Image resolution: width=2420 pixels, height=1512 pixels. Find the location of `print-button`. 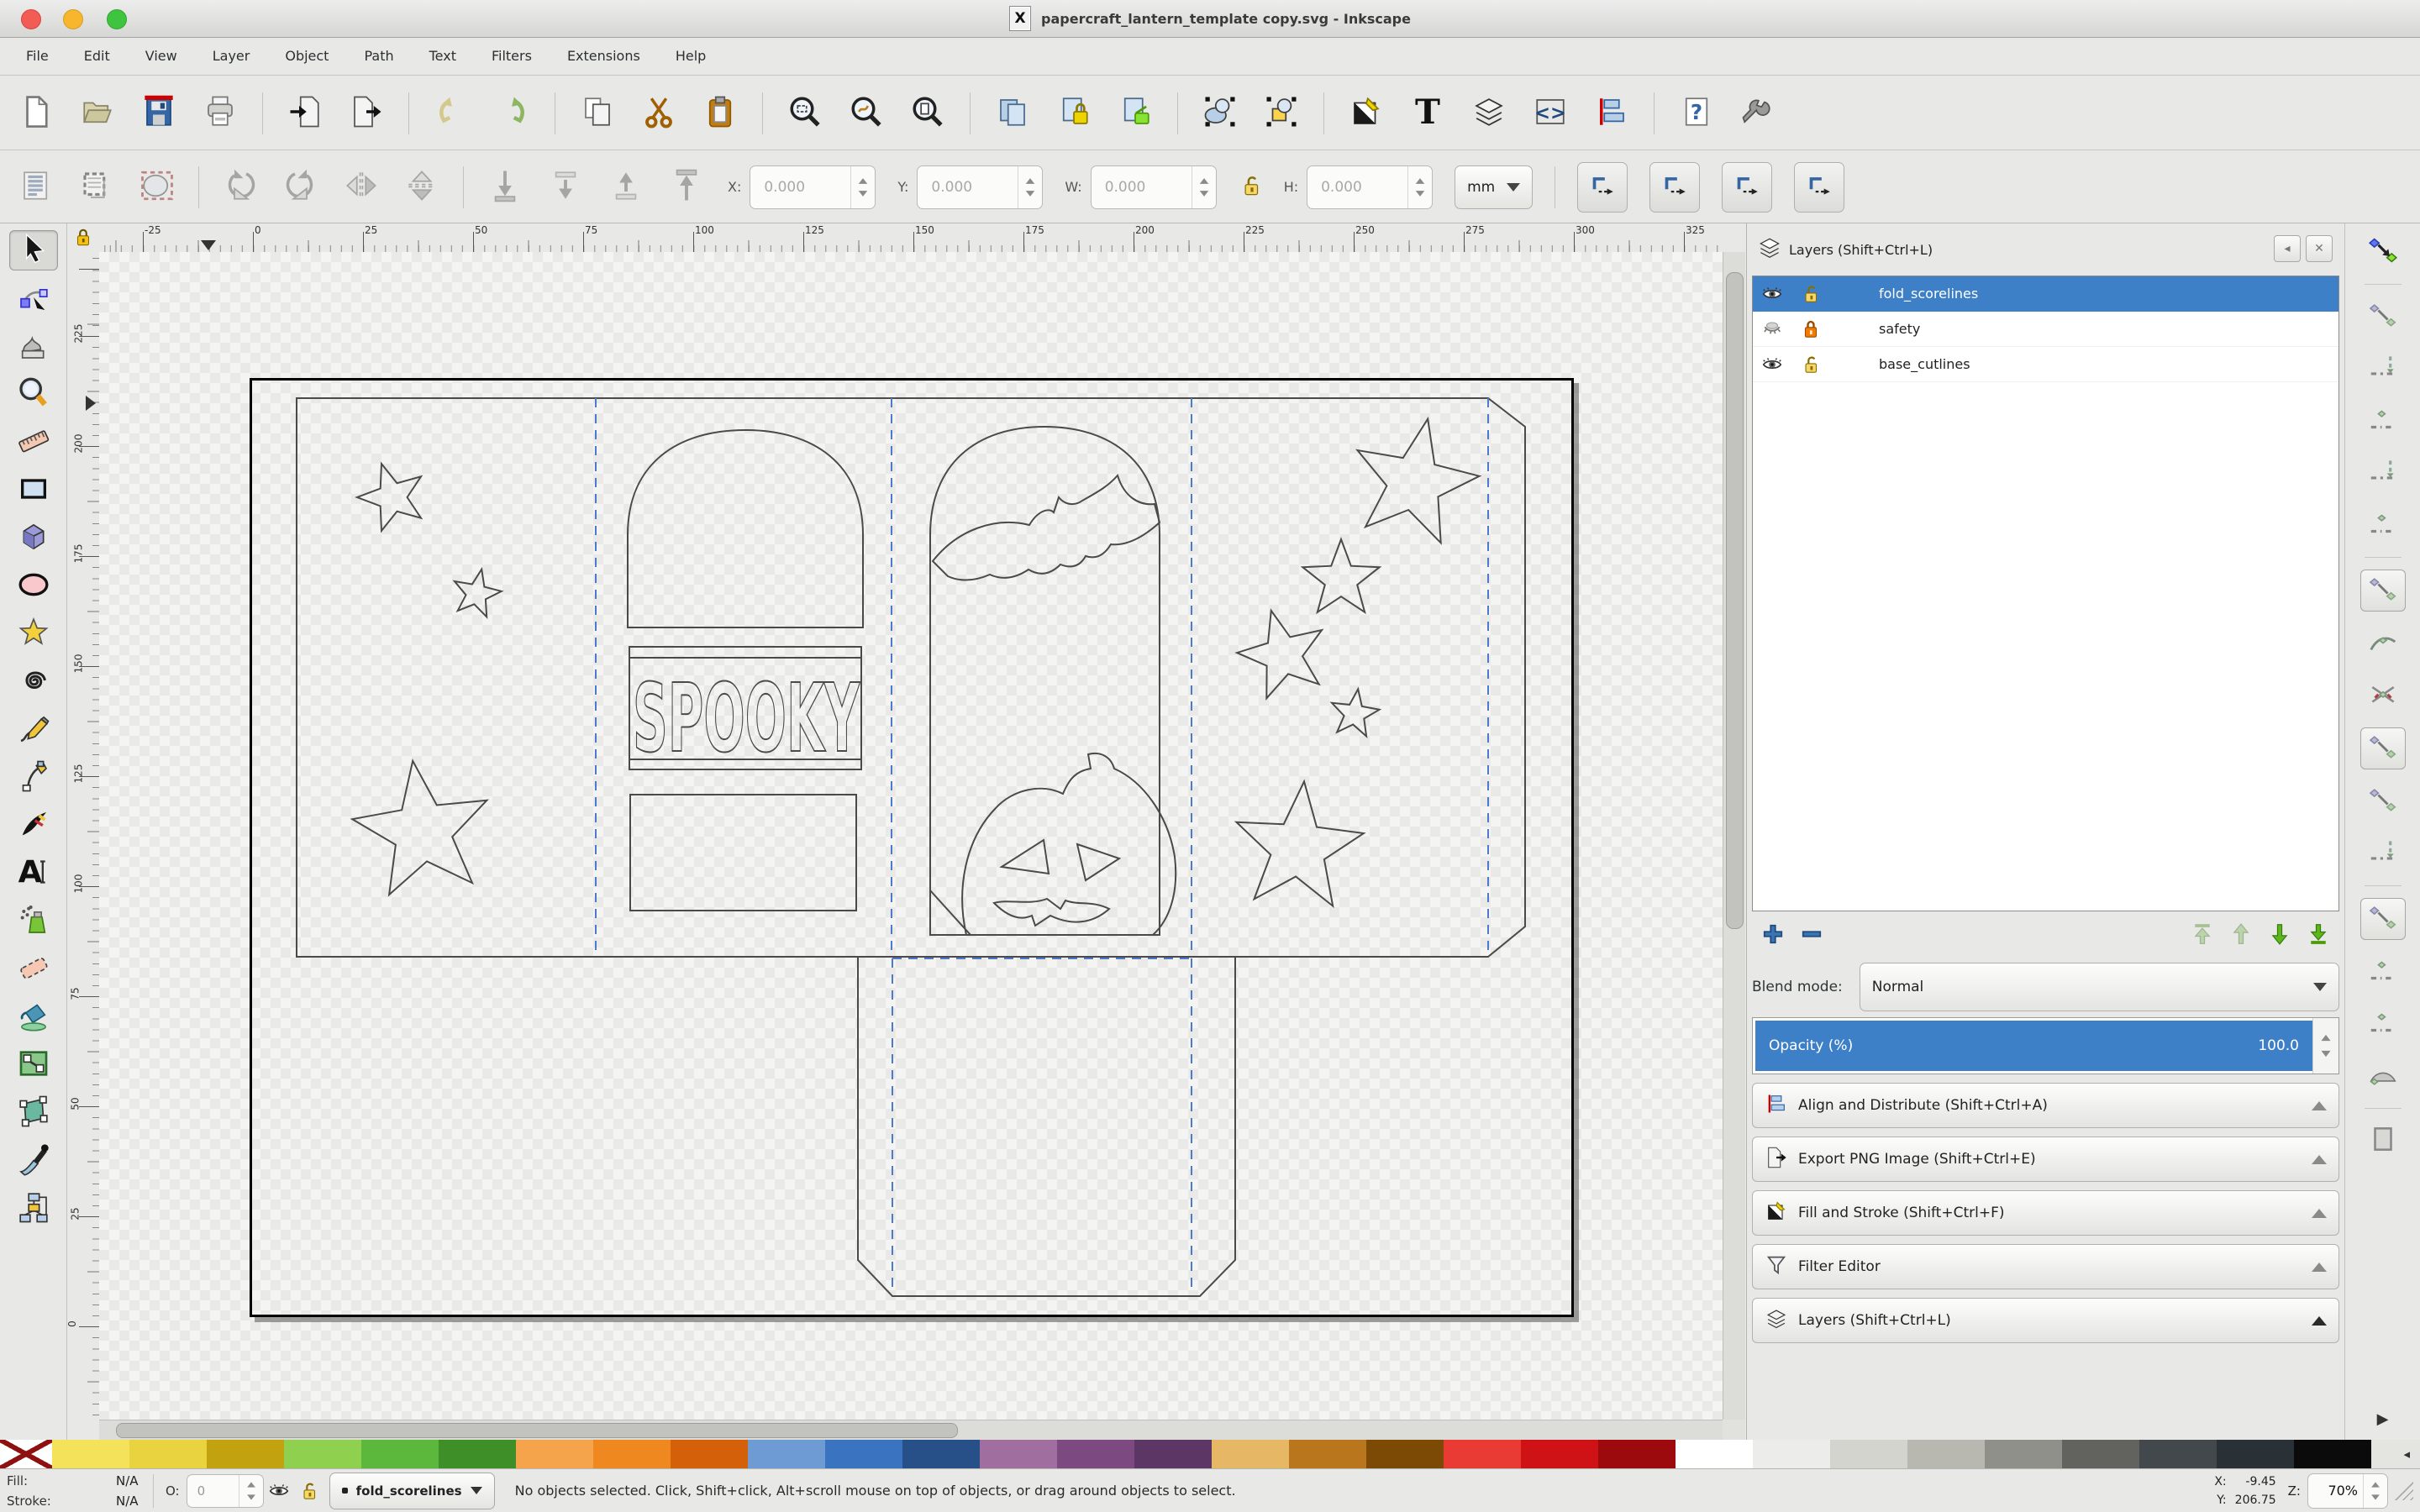

print-button is located at coordinates (220, 113).